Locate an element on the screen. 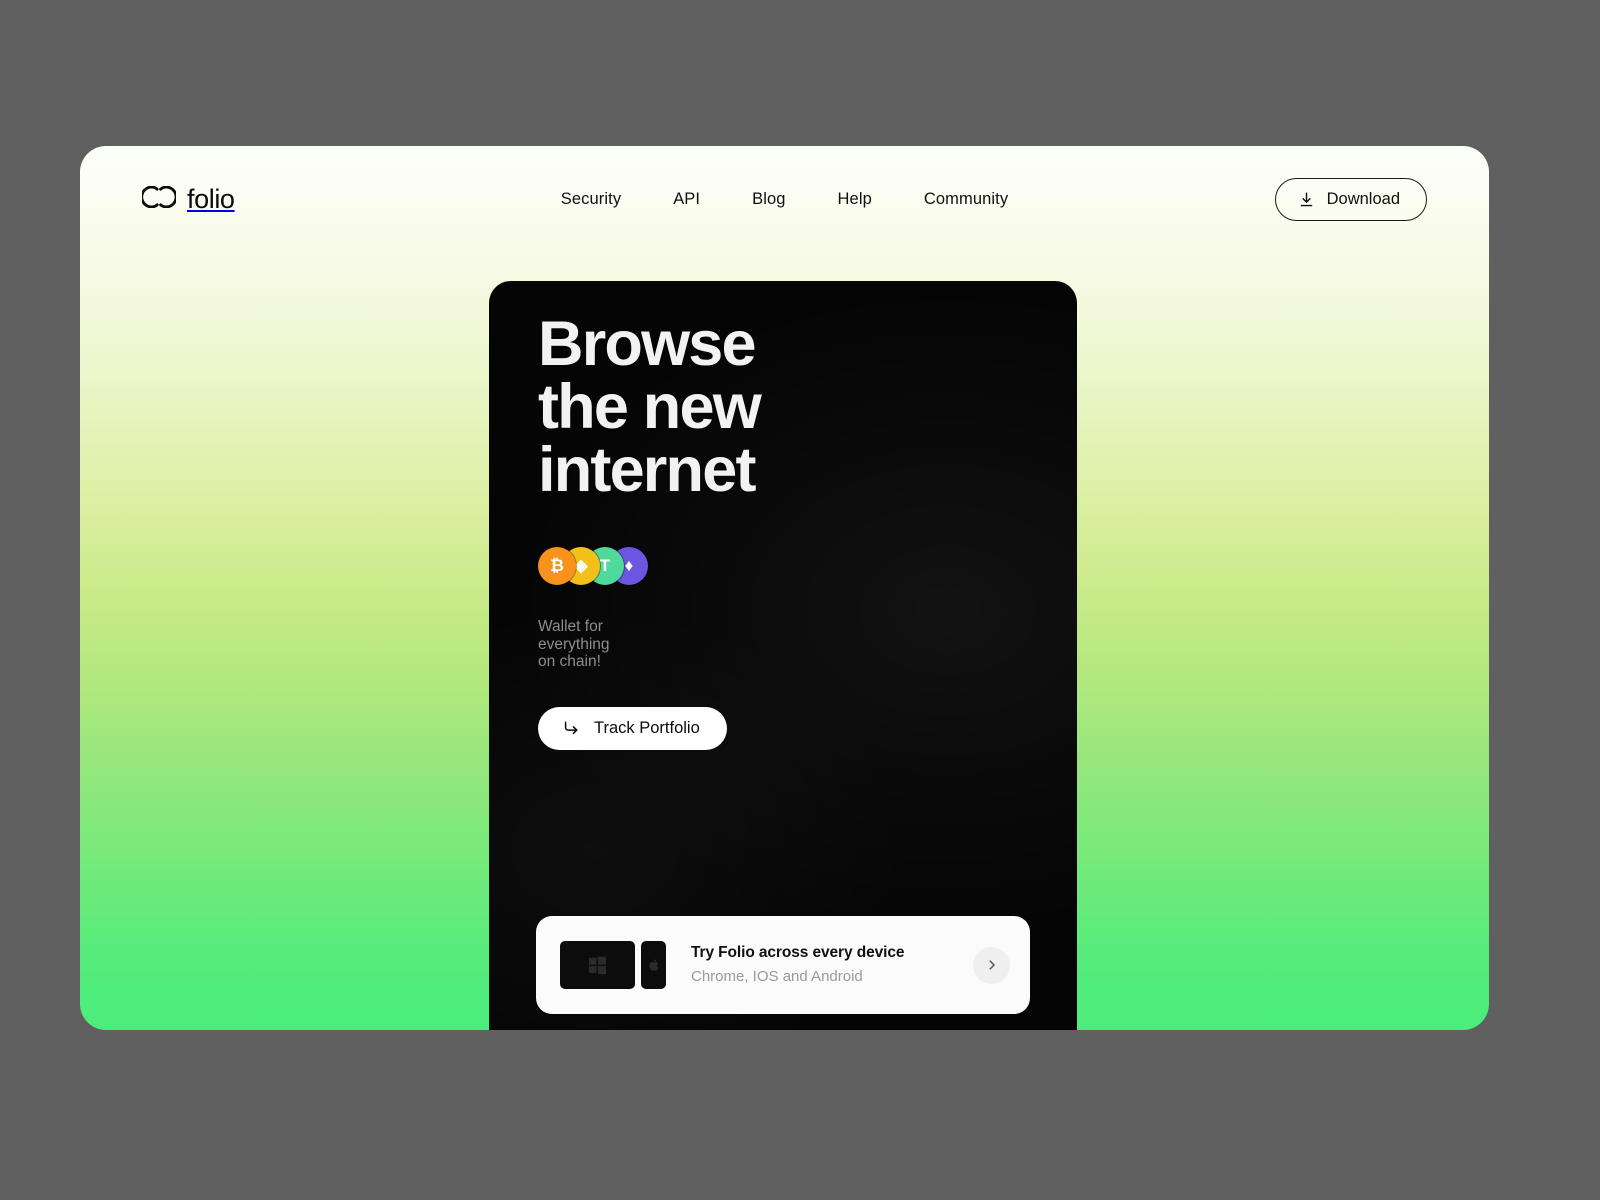 This screenshot has height=1200, width=1600. chevron-right-icon is located at coordinates (992, 965).